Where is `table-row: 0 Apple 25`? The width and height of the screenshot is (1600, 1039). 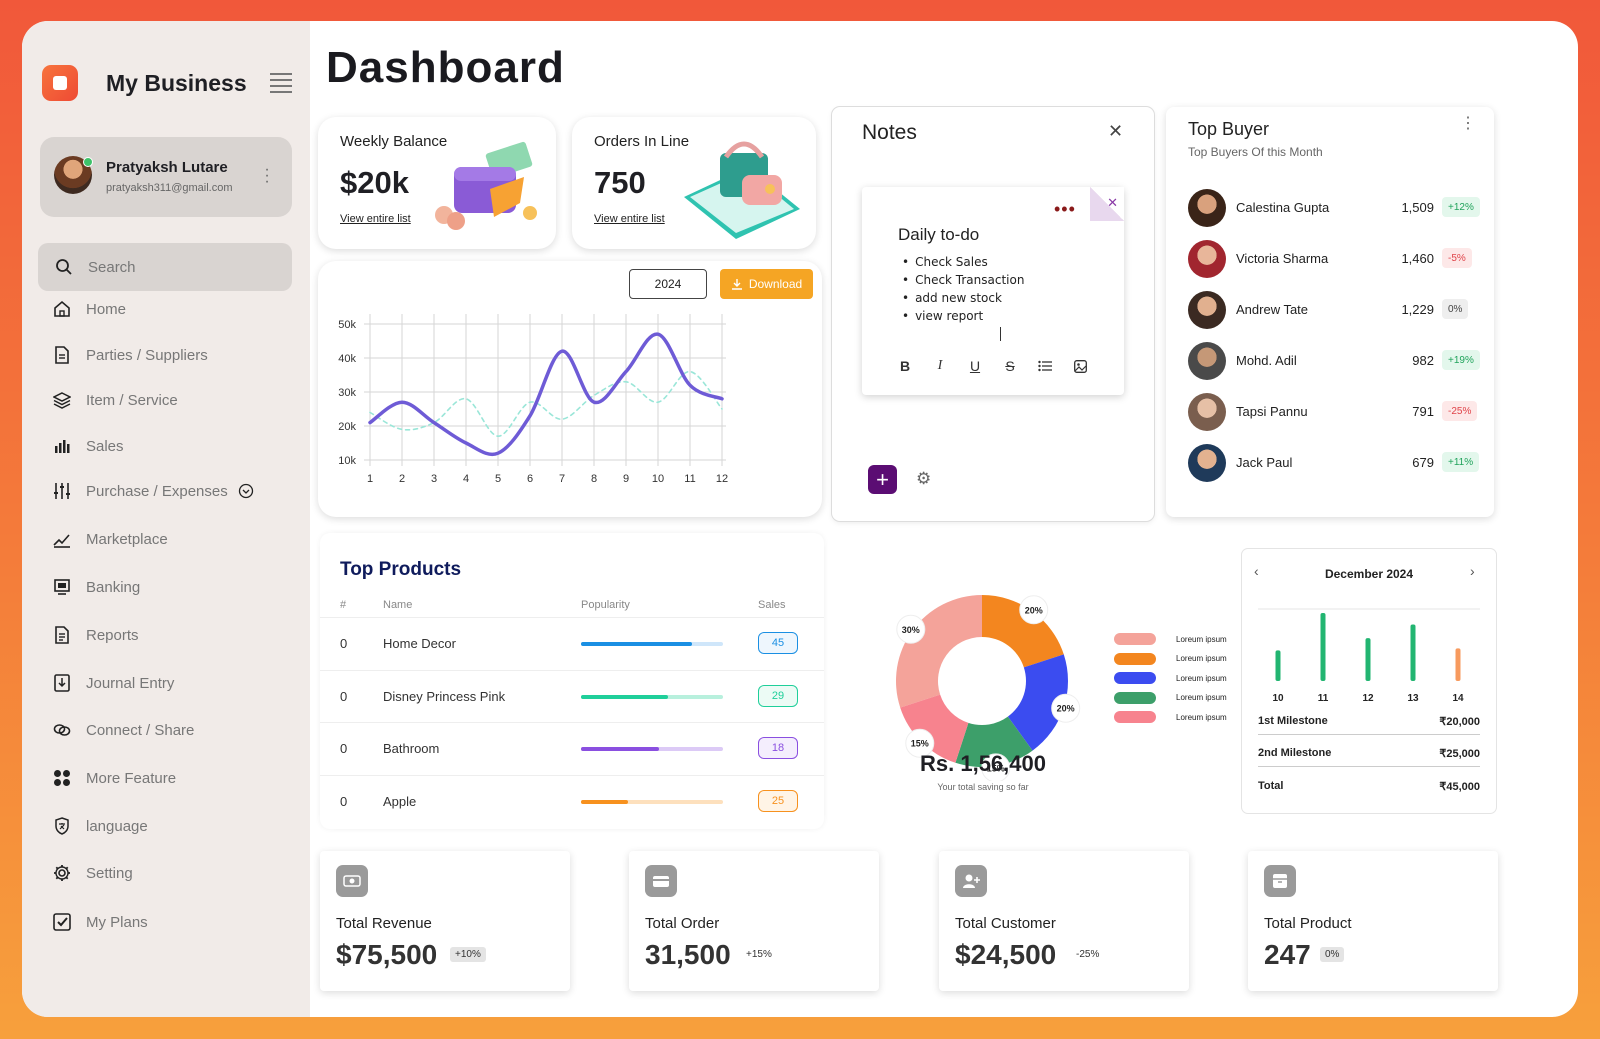
table-row: 0 Apple 25 is located at coordinates (572, 800).